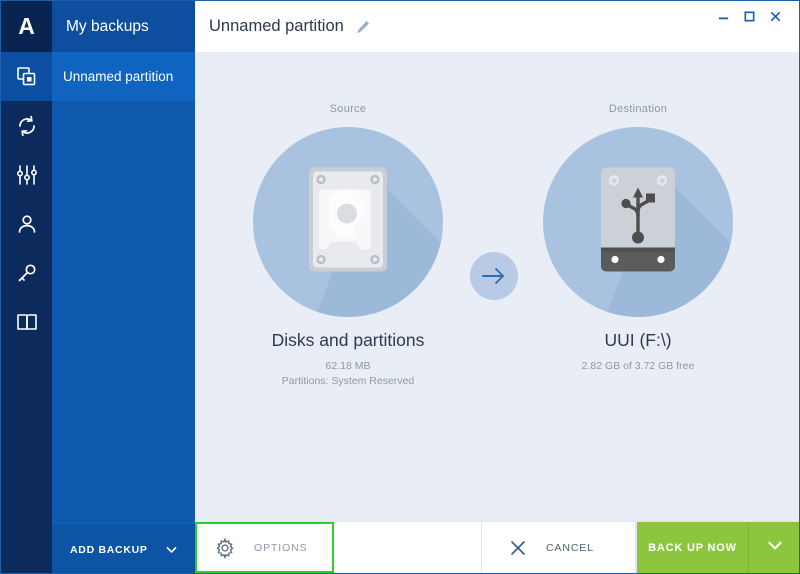  What do you see at coordinates (276, 26) in the screenshot?
I see `page-title: Unnamed partition` at bounding box center [276, 26].